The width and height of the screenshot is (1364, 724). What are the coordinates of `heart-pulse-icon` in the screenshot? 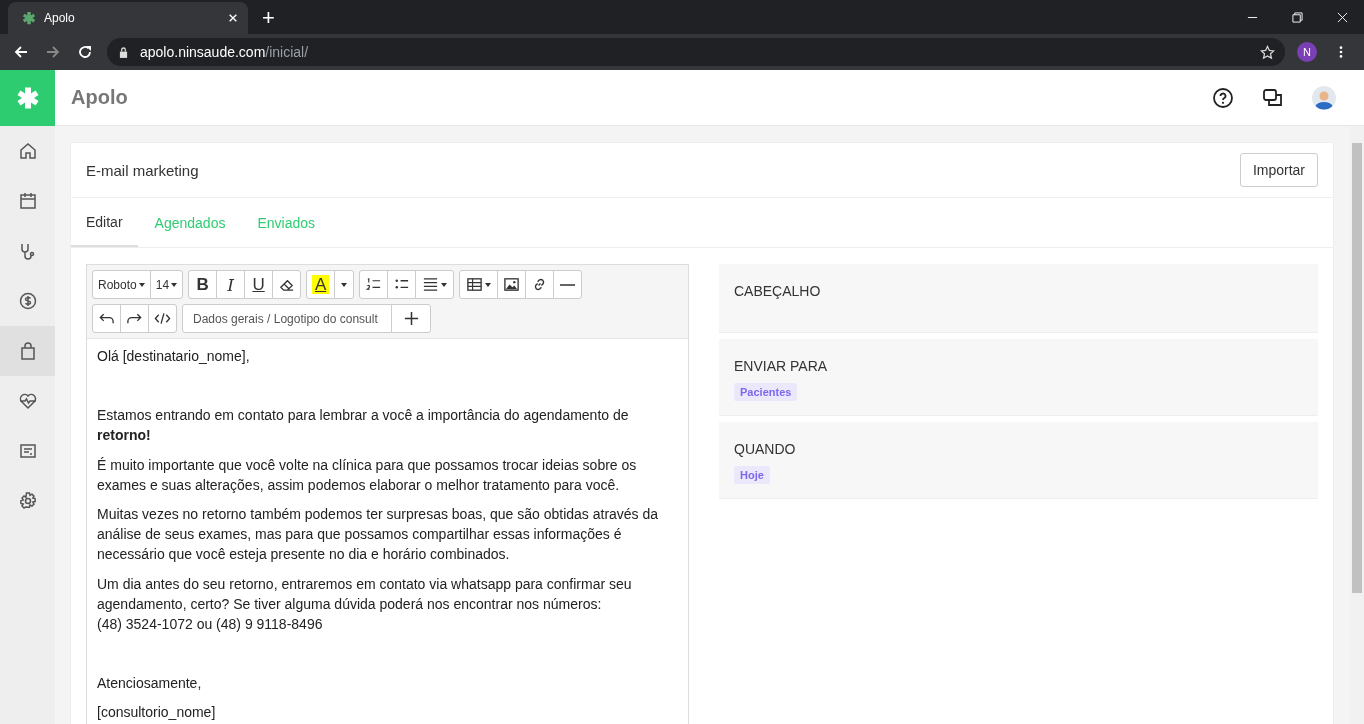 It's located at (27, 401).